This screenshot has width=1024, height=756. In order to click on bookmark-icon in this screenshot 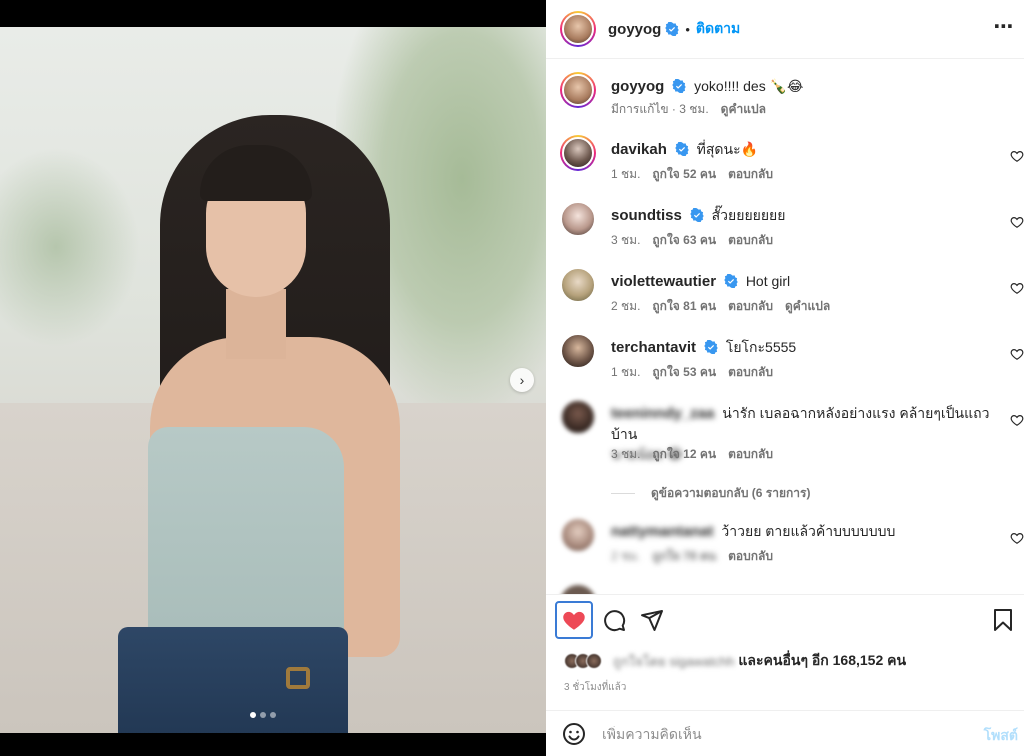, I will do `click(1003, 620)`.